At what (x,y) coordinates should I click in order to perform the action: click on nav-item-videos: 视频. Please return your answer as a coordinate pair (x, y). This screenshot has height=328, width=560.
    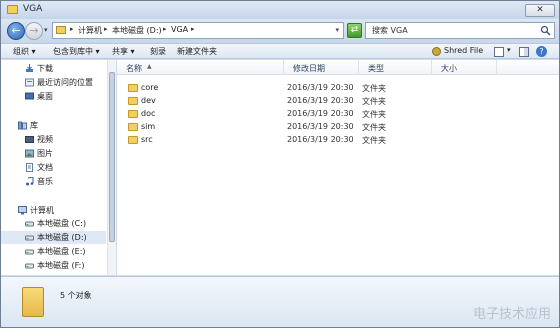
    Looking at the image, I should click on (53, 139).